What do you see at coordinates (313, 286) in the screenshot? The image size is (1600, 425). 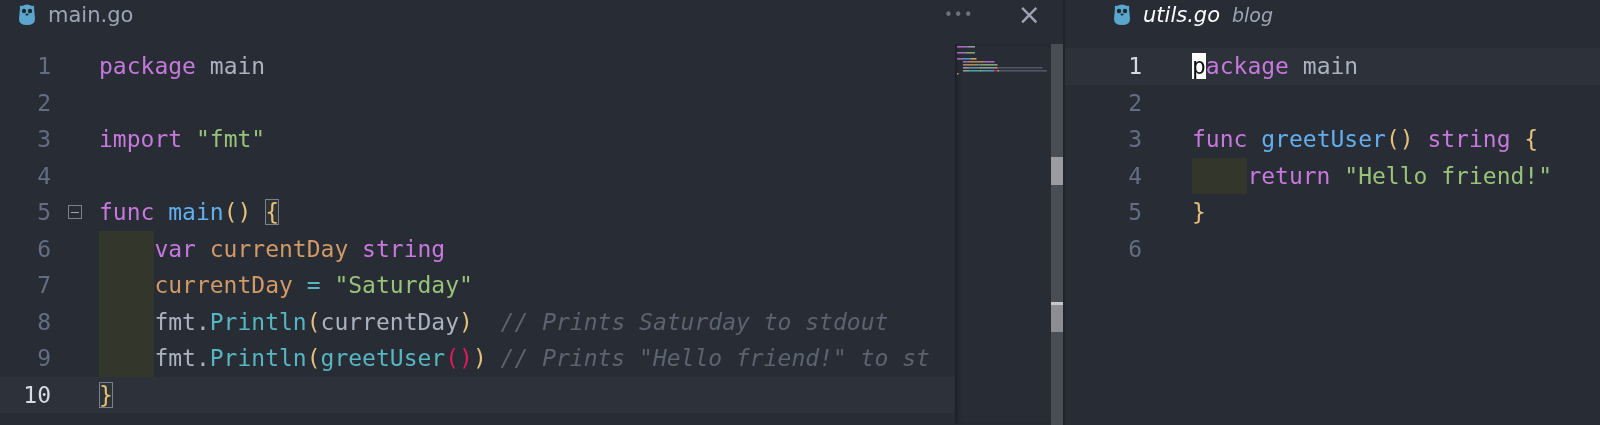 I see `code-line: currentDay = "Saturday"` at bounding box center [313, 286].